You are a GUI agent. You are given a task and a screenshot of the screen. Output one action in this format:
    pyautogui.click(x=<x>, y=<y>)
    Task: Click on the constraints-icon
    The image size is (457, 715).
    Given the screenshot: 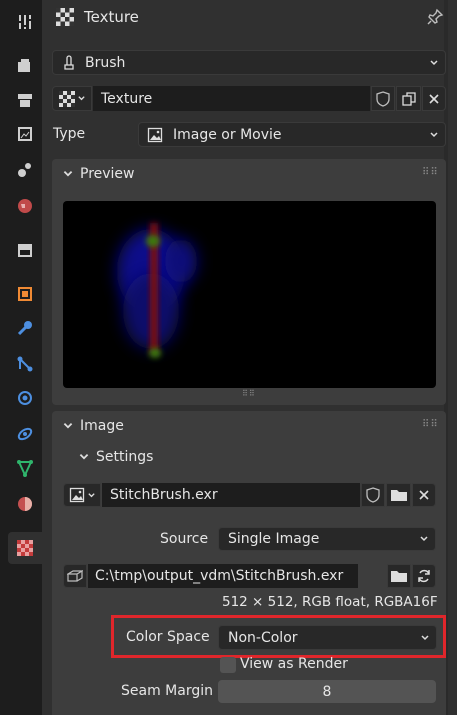 What is the action you would take?
    pyautogui.click(x=25, y=434)
    